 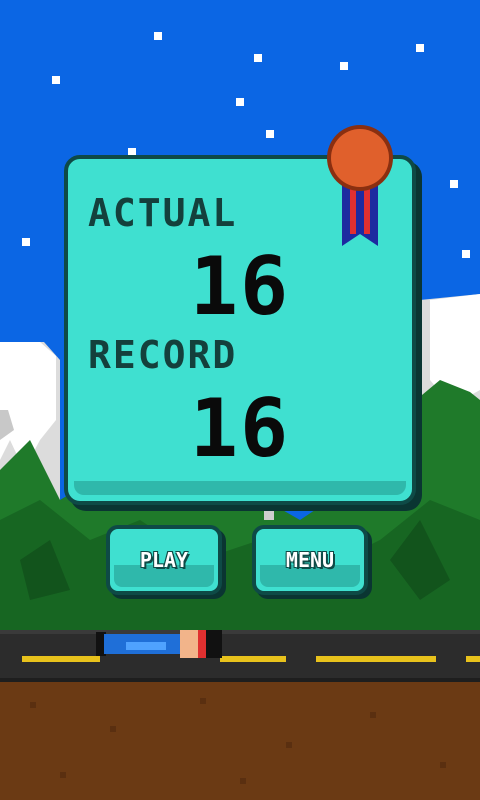 What do you see at coordinates (163, 213) in the screenshot?
I see `actual-label: ACTUAL` at bounding box center [163, 213].